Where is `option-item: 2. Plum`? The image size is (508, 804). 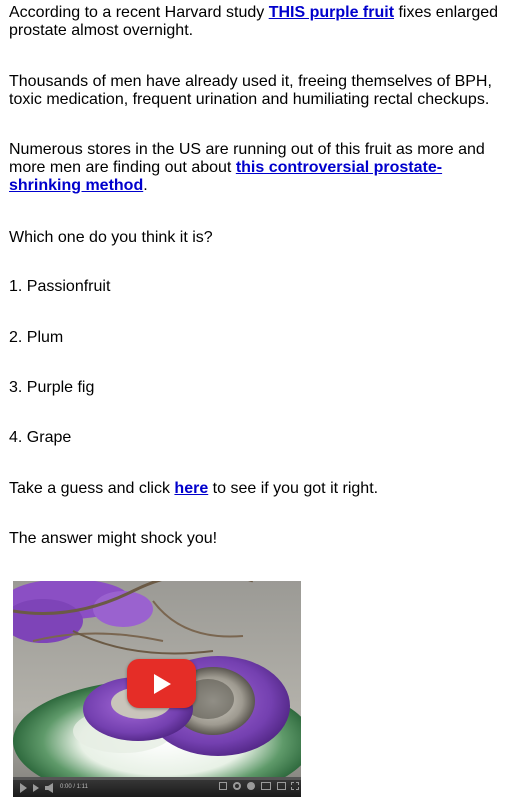
option-item: 2. Plum is located at coordinates (36, 337).